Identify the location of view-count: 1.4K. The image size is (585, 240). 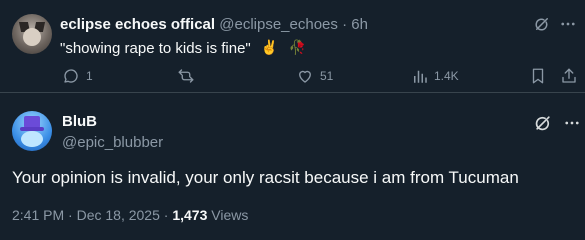
(446, 76).